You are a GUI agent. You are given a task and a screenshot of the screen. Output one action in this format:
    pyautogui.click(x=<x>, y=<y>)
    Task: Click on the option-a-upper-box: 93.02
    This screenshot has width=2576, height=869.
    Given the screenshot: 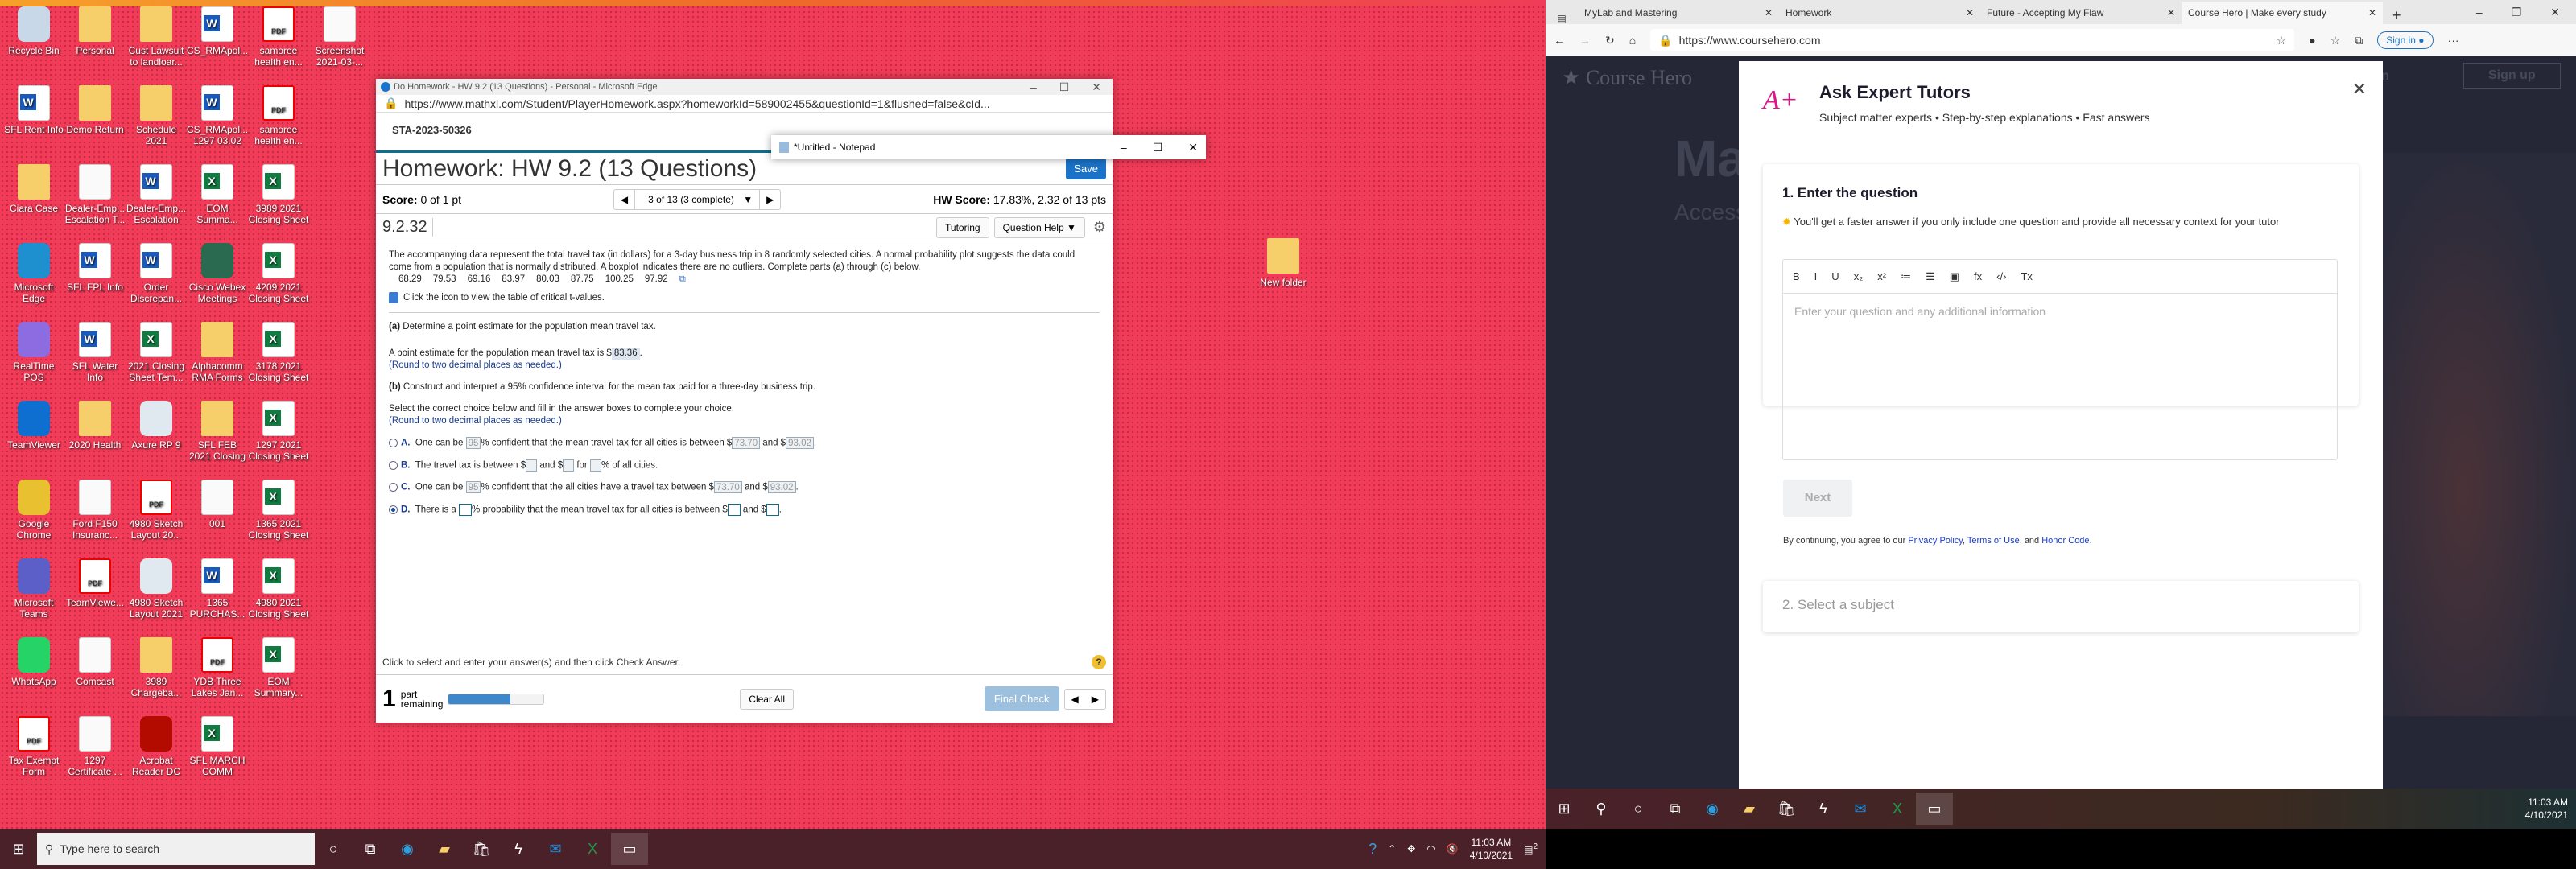 What is the action you would take?
    pyautogui.click(x=800, y=443)
    